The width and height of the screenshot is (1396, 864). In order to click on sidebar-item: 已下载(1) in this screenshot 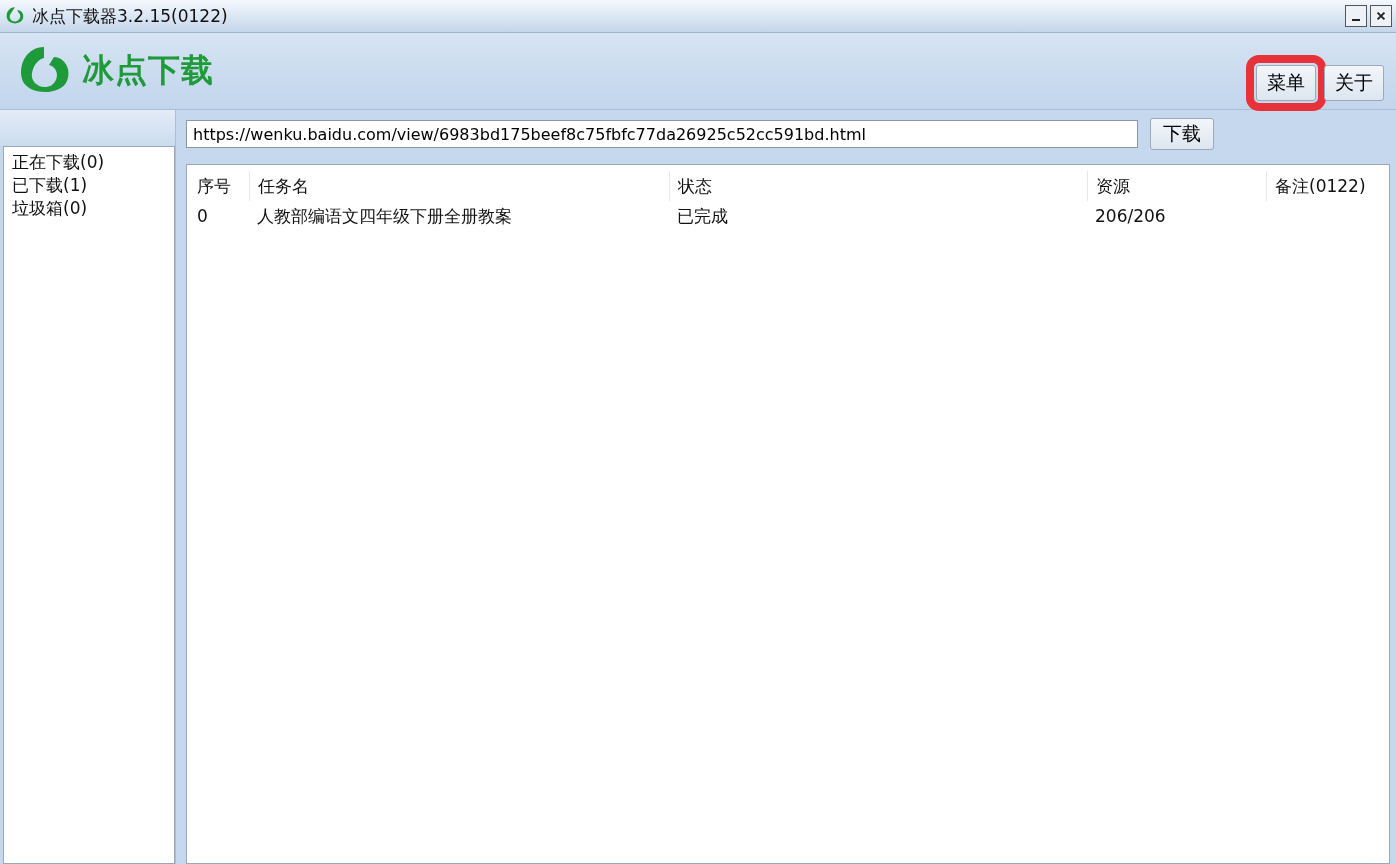, I will do `click(89, 185)`.